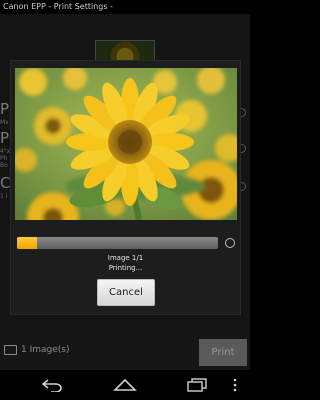 The width and height of the screenshot is (320, 400). I want to click on home-icon, so click(125, 385).